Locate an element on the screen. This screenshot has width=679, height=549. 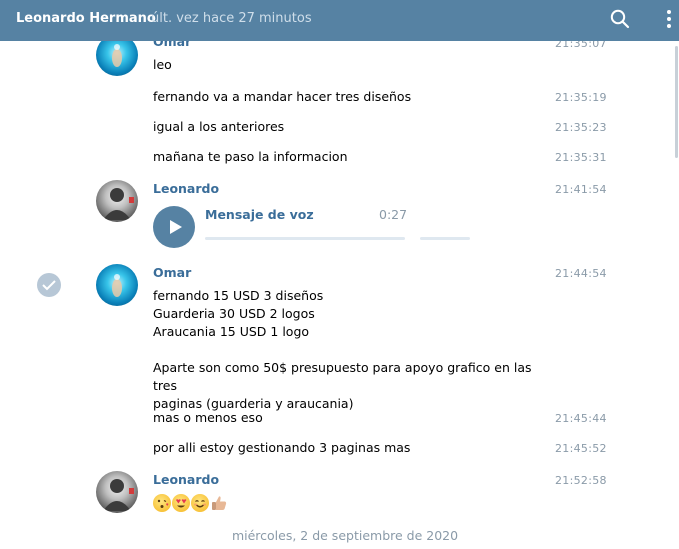
more-vertical-icon is located at coordinates (669, 19).